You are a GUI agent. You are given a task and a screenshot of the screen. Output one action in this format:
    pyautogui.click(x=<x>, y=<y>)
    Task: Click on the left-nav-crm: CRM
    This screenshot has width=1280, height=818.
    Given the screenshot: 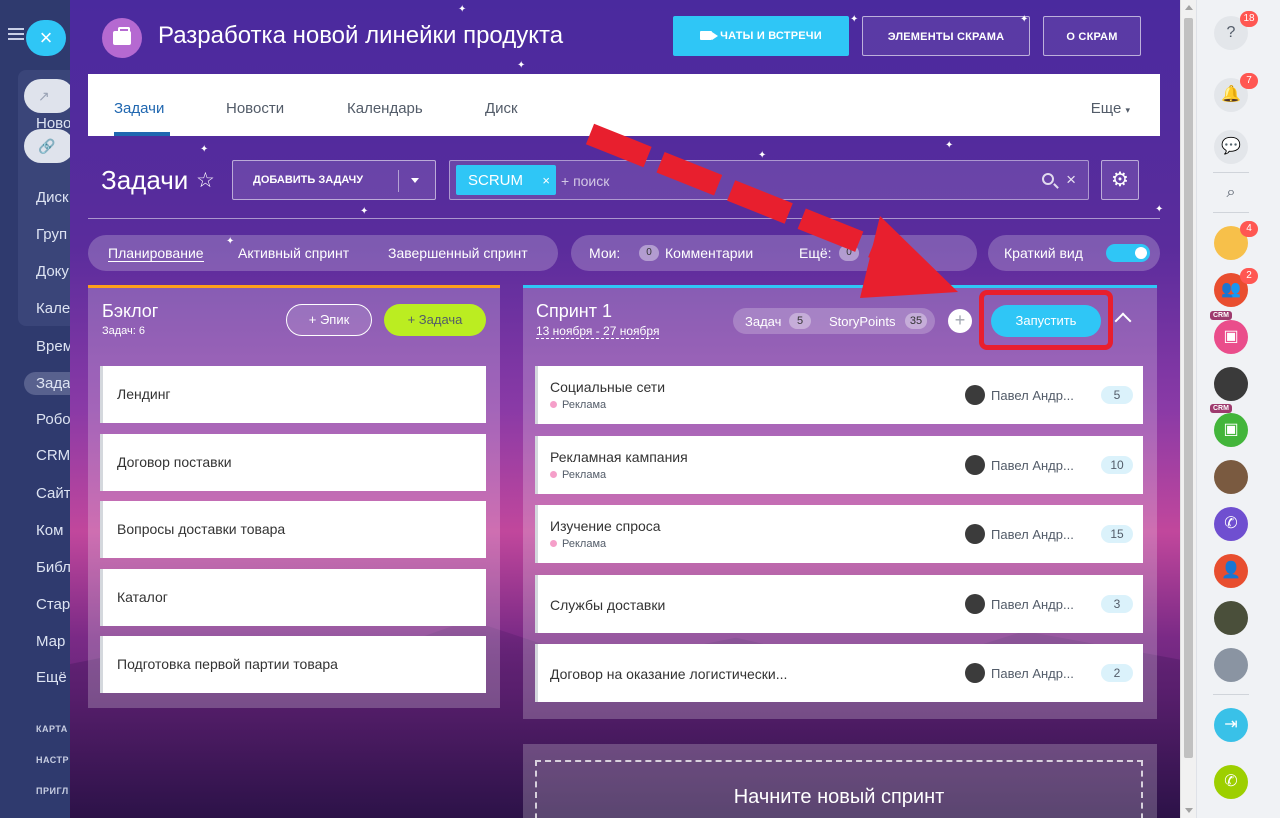 What is the action you would take?
    pyautogui.click(x=53, y=455)
    